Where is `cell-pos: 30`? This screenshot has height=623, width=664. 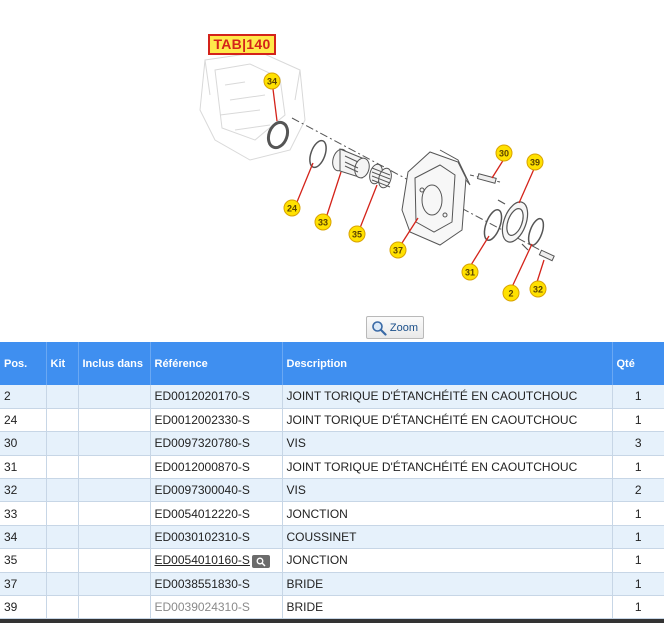
cell-pos: 30 is located at coordinates (23, 443).